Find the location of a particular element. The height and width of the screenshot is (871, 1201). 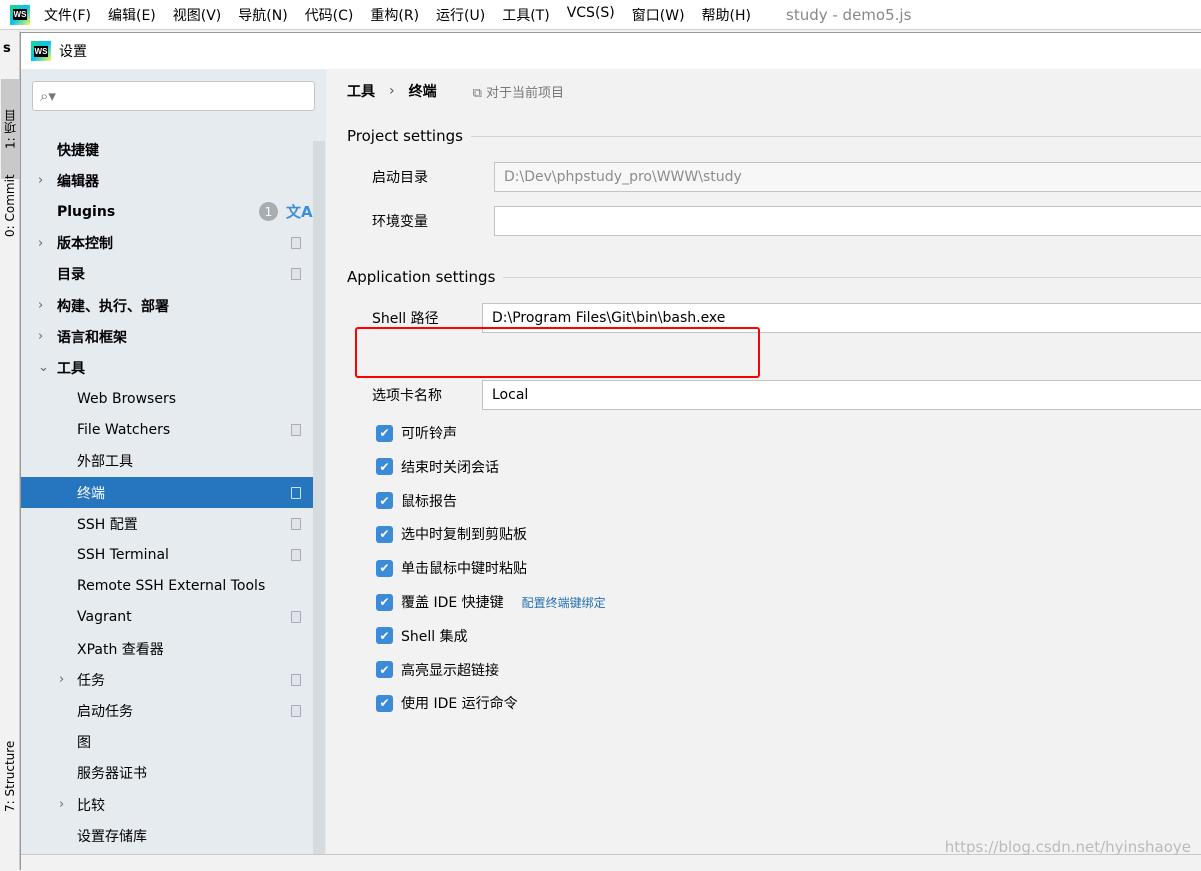

checkbox-row: ✔ 可听铃声 is located at coordinates (416, 433).